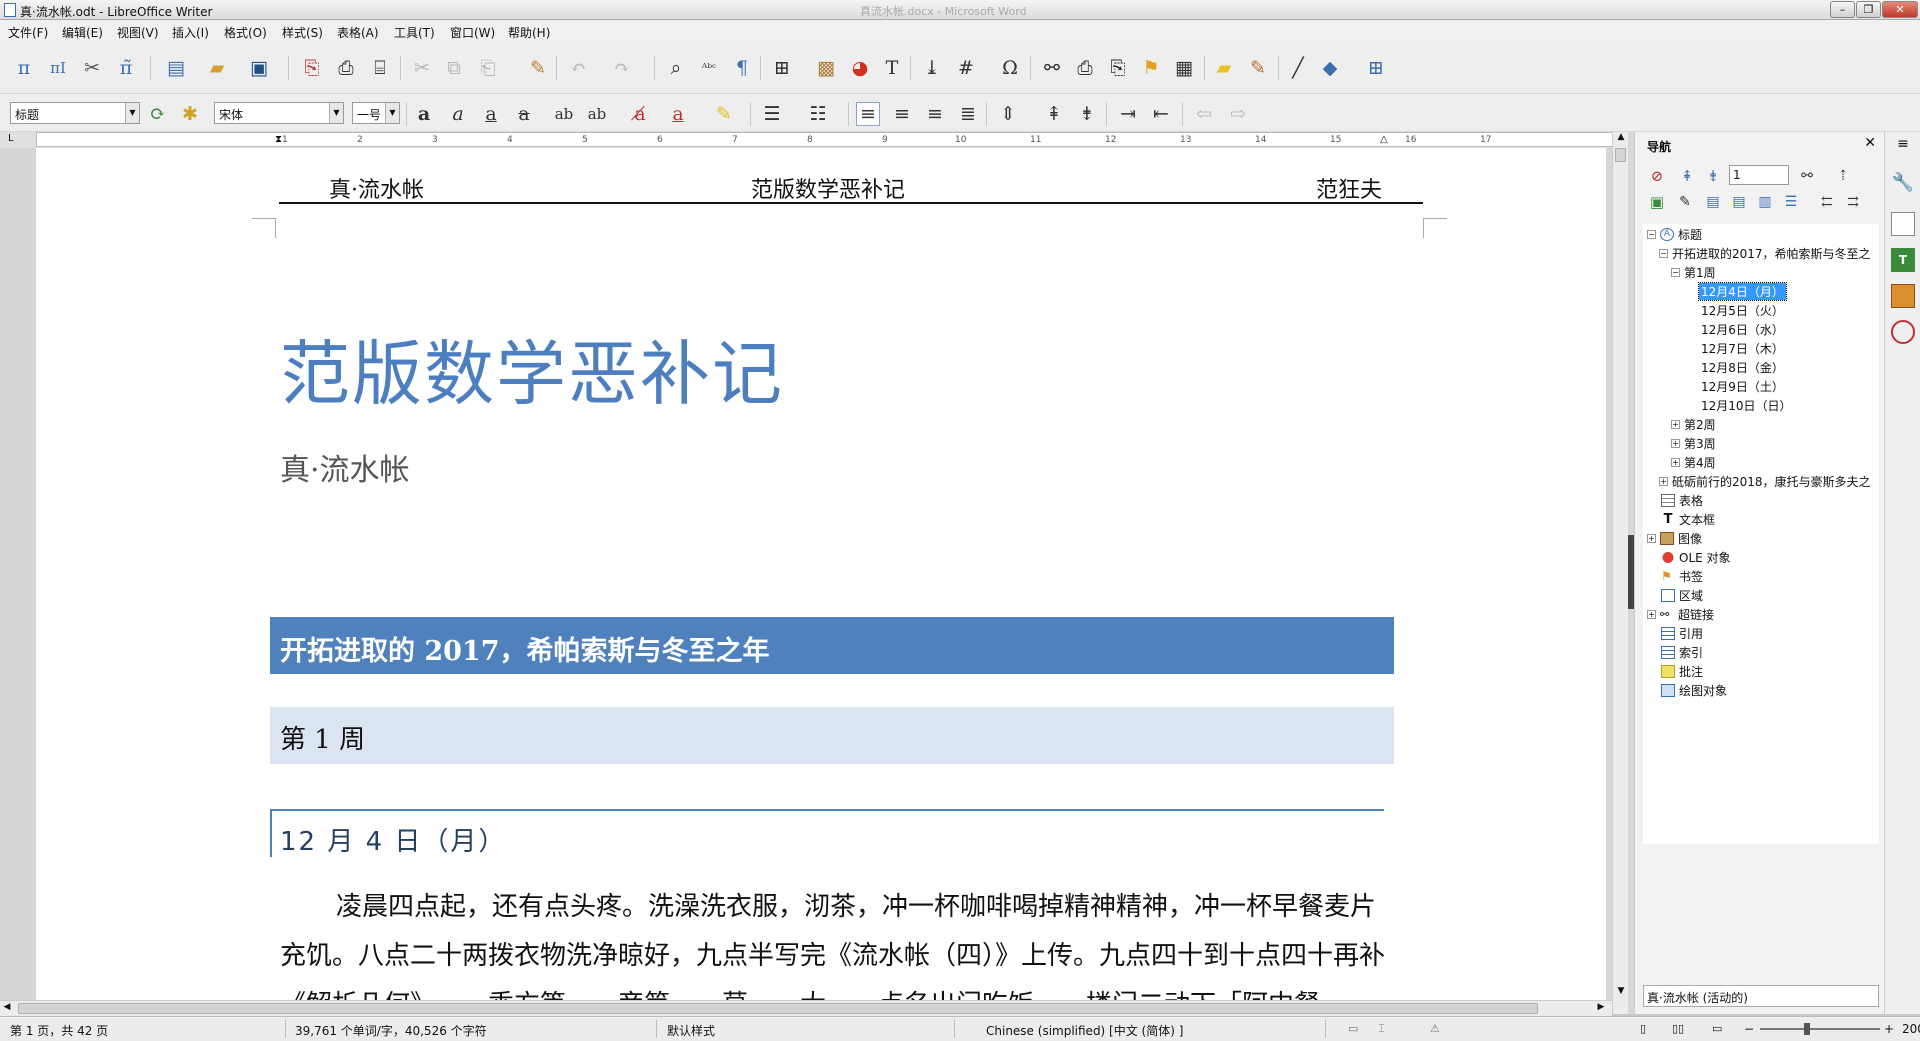  I want to click on tree-item-day: 12月9日（土）, so click(1742, 386).